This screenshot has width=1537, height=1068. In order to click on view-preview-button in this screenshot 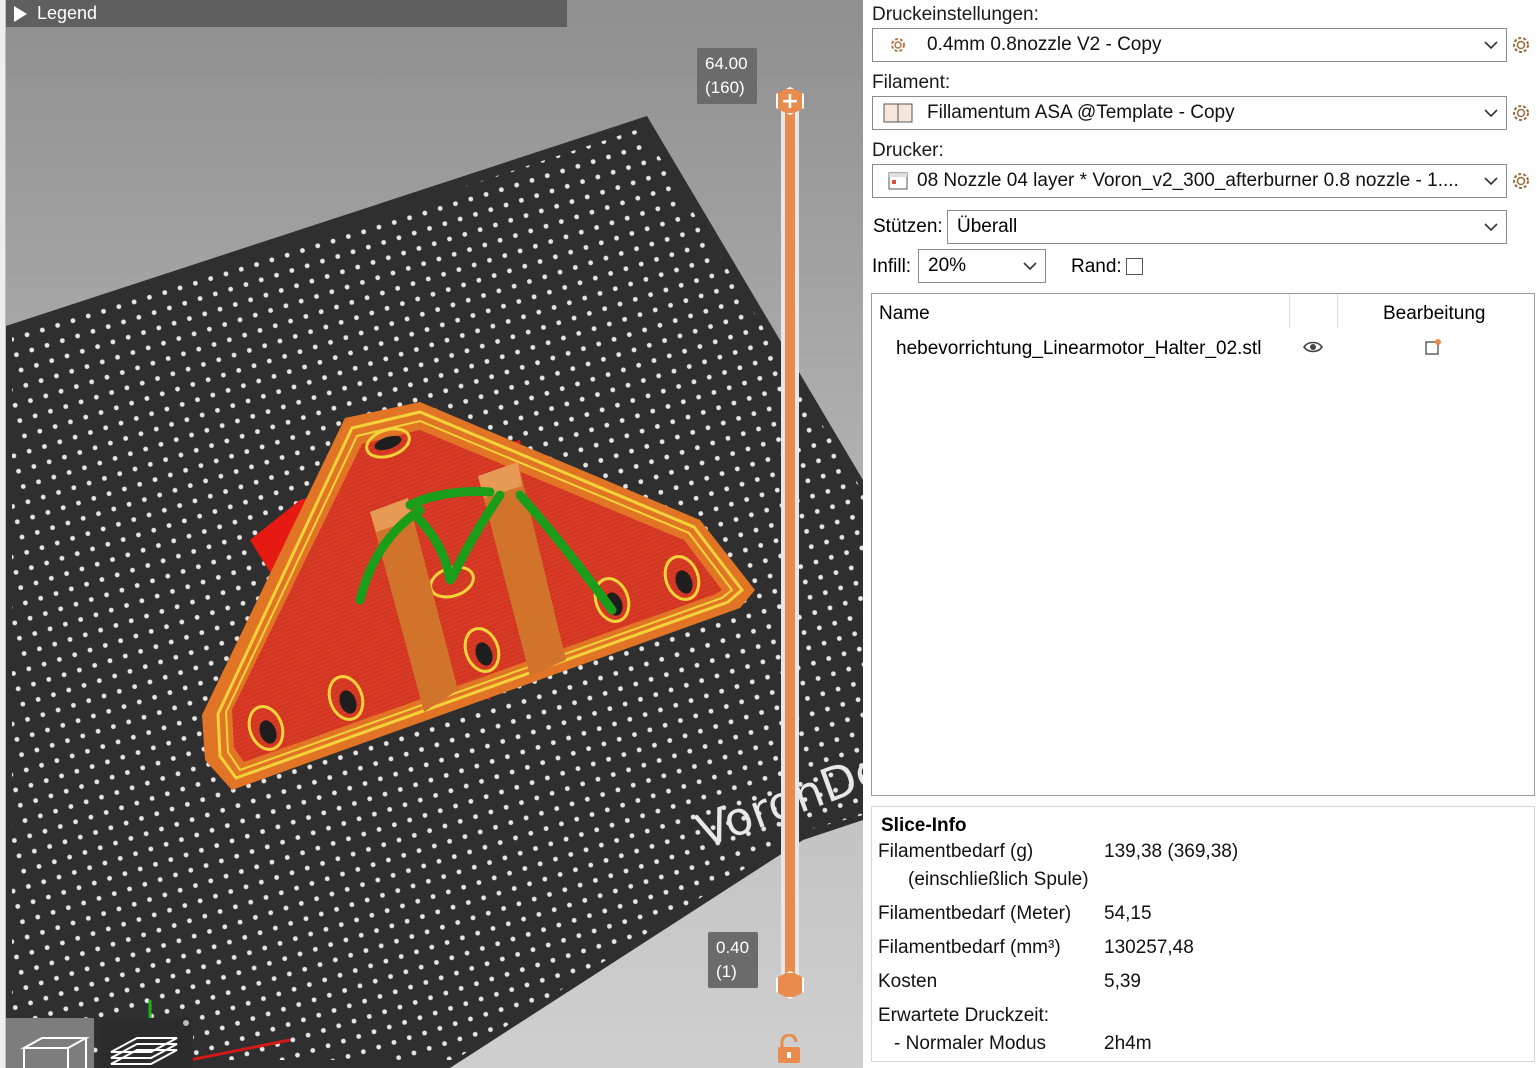, I will do `click(147, 1043)`.